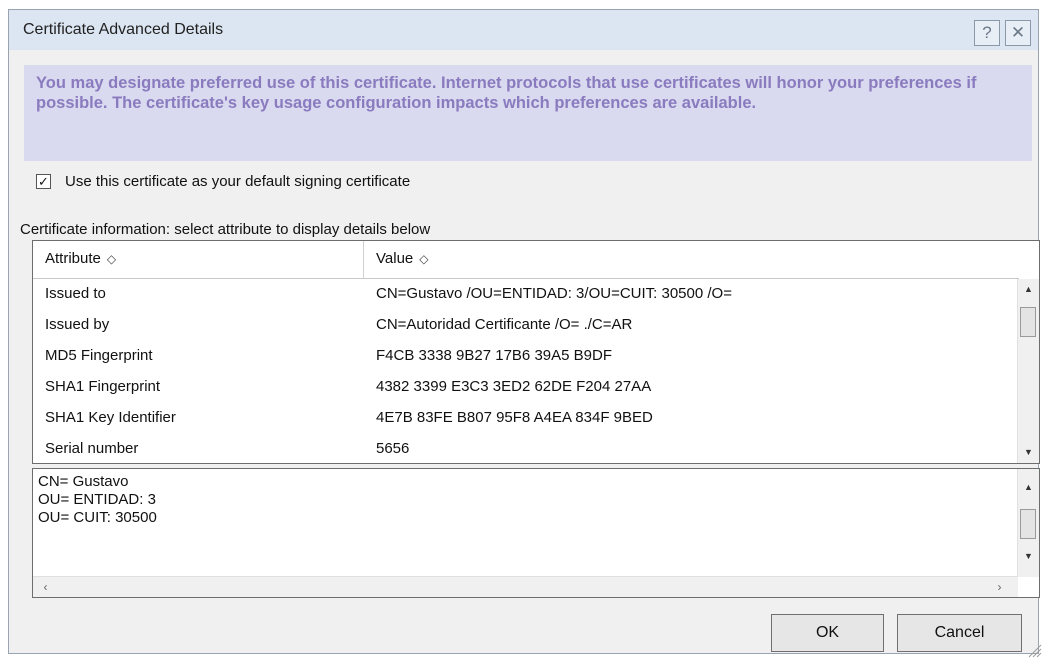  I want to click on attribute-cell: SHA1 Fingerprint, so click(103, 386).